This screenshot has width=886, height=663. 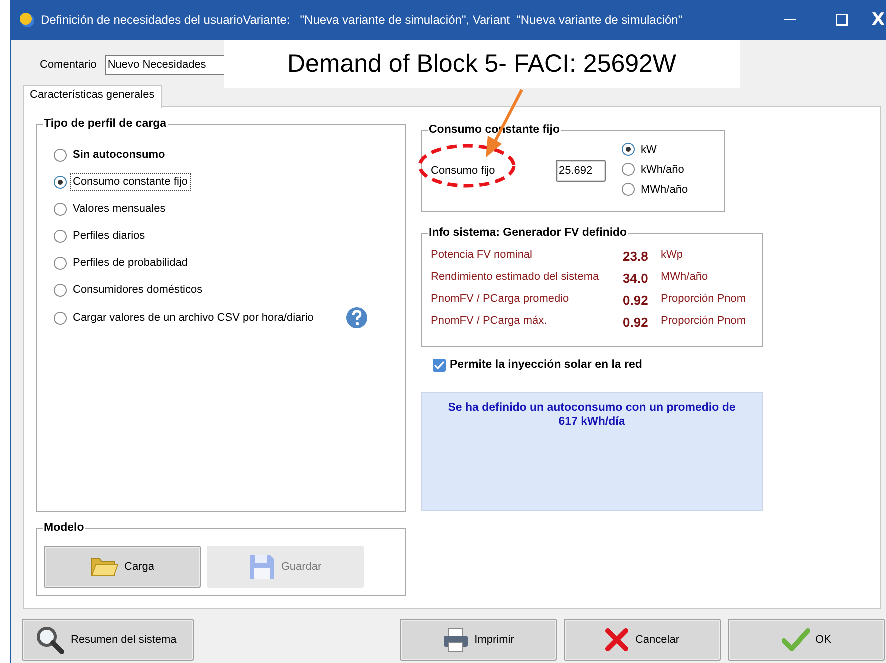 What do you see at coordinates (105, 124) in the screenshot?
I see `group-title: Tipo de perfil de carga` at bounding box center [105, 124].